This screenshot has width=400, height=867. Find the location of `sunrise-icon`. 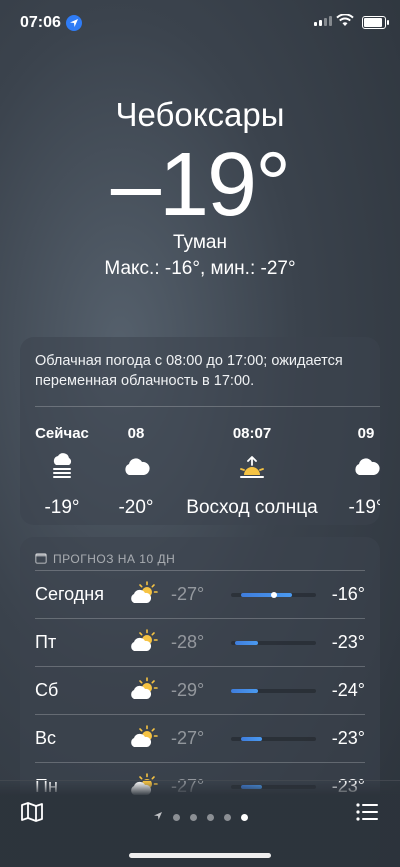

sunrise-icon is located at coordinates (252, 467).